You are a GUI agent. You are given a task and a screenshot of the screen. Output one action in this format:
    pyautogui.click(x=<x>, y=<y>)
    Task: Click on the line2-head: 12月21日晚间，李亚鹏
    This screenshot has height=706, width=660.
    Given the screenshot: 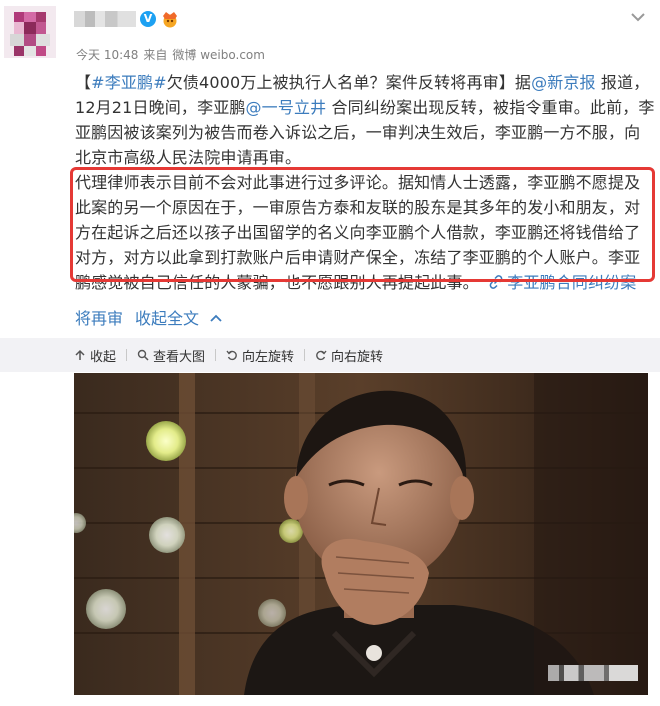 What is the action you would take?
    pyautogui.click(x=160, y=107)
    